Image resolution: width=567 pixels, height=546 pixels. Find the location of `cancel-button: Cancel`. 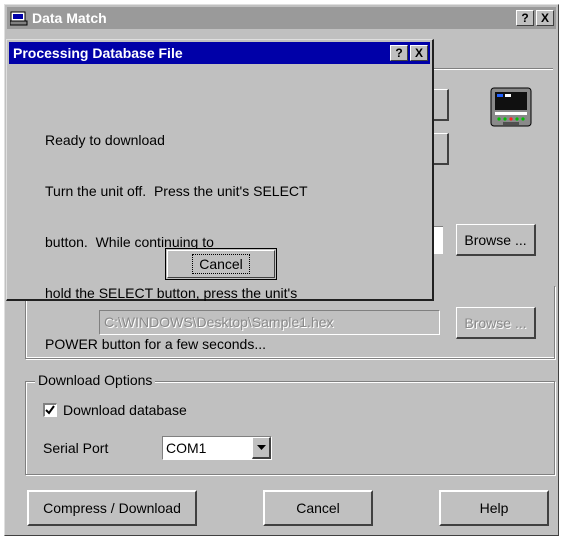

cancel-button: Cancel is located at coordinates (318, 508).